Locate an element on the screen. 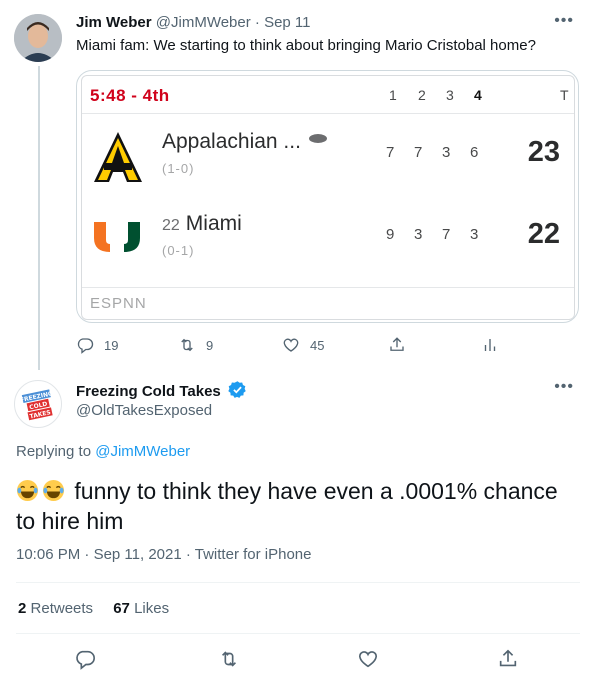 Image resolution: width=596 pixels, height=683 pixels. quarter-header-1: 1 is located at coordinates (393, 95).